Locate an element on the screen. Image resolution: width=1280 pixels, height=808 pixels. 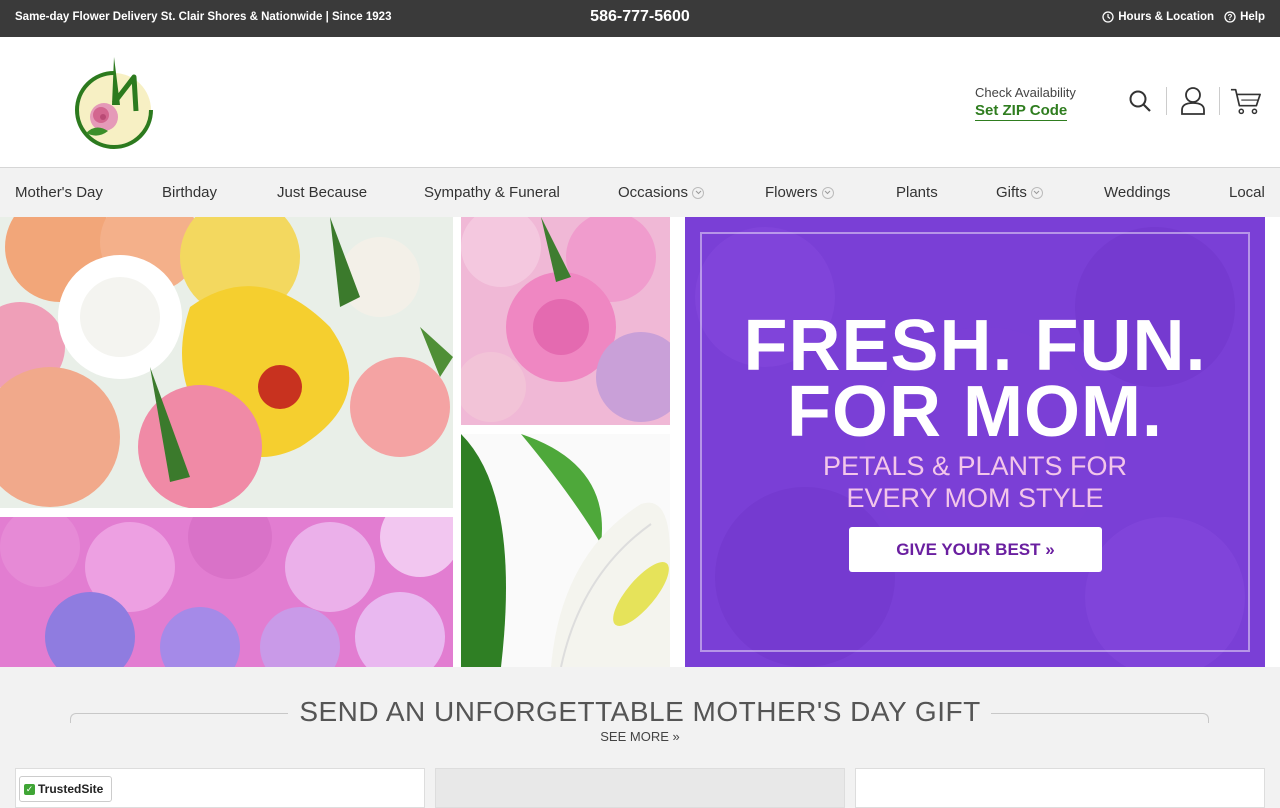
nav-item-label: Mother's Day is located at coordinates (59, 192).